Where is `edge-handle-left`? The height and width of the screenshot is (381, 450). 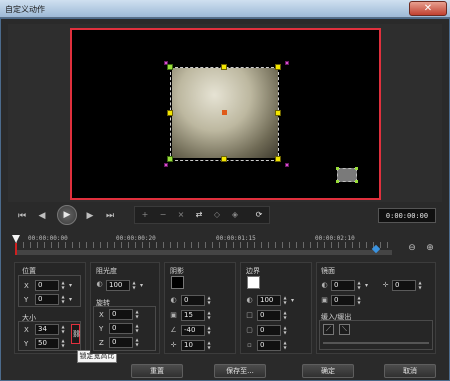 edge-handle-left is located at coordinates (170, 113).